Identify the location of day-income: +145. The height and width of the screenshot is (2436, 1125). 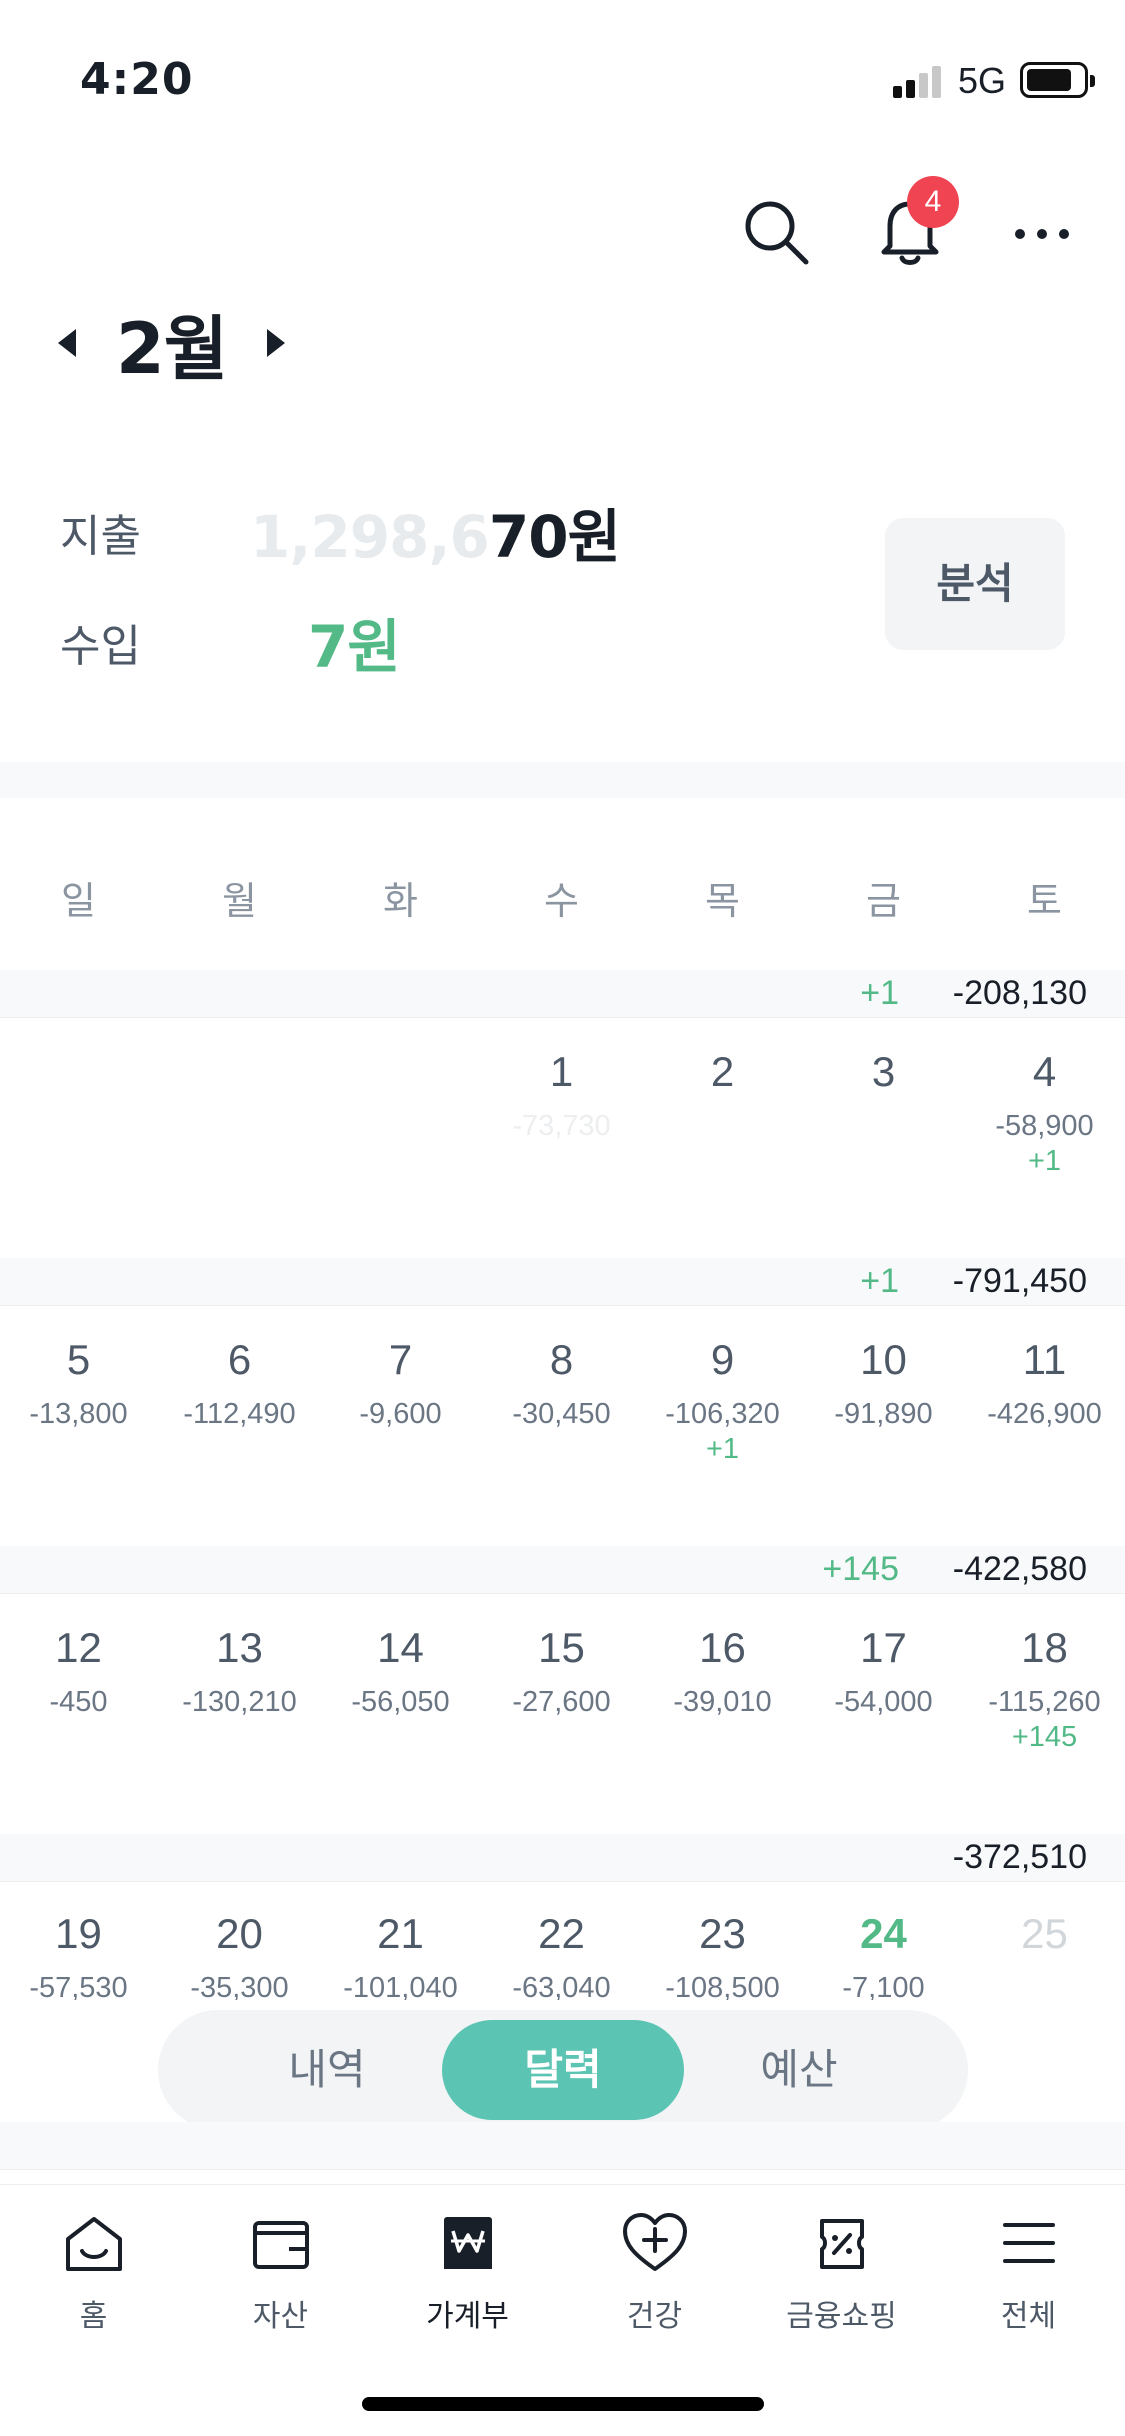
(1044, 1737).